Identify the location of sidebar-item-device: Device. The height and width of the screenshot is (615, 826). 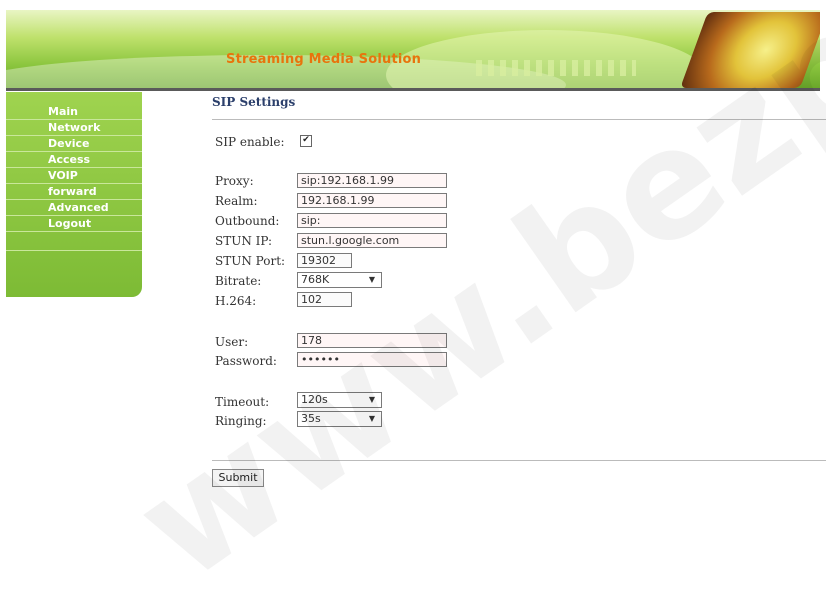
(74, 144).